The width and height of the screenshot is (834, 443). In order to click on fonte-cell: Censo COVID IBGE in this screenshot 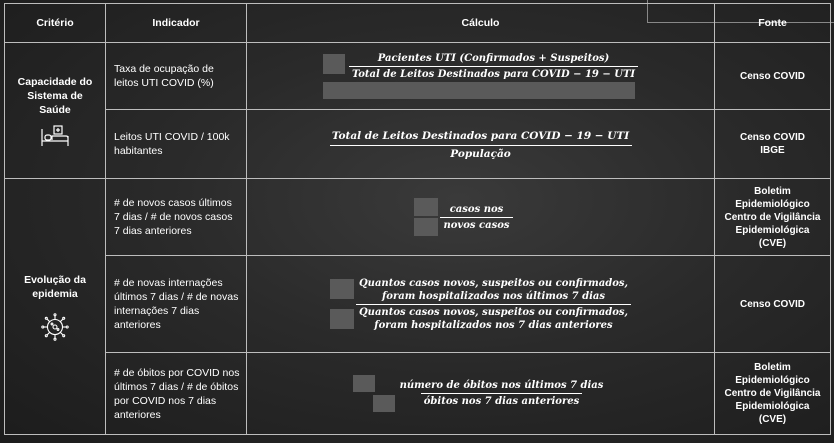, I will do `click(772, 144)`.